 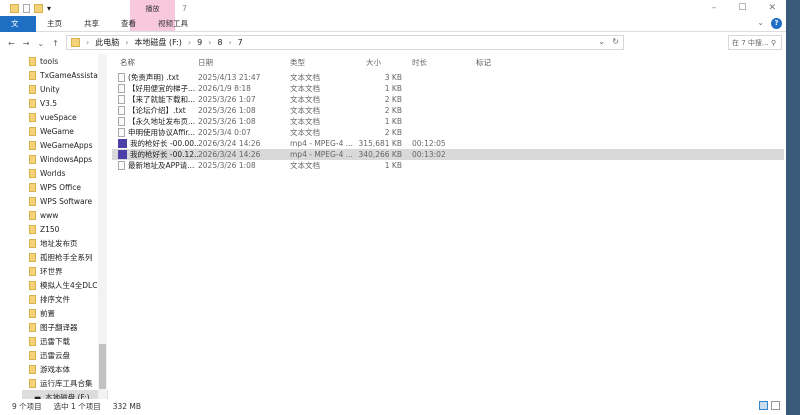 What do you see at coordinates (65, 383) in the screenshot?
I see `nav-item: 运行库工具合集` at bounding box center [65, 383].